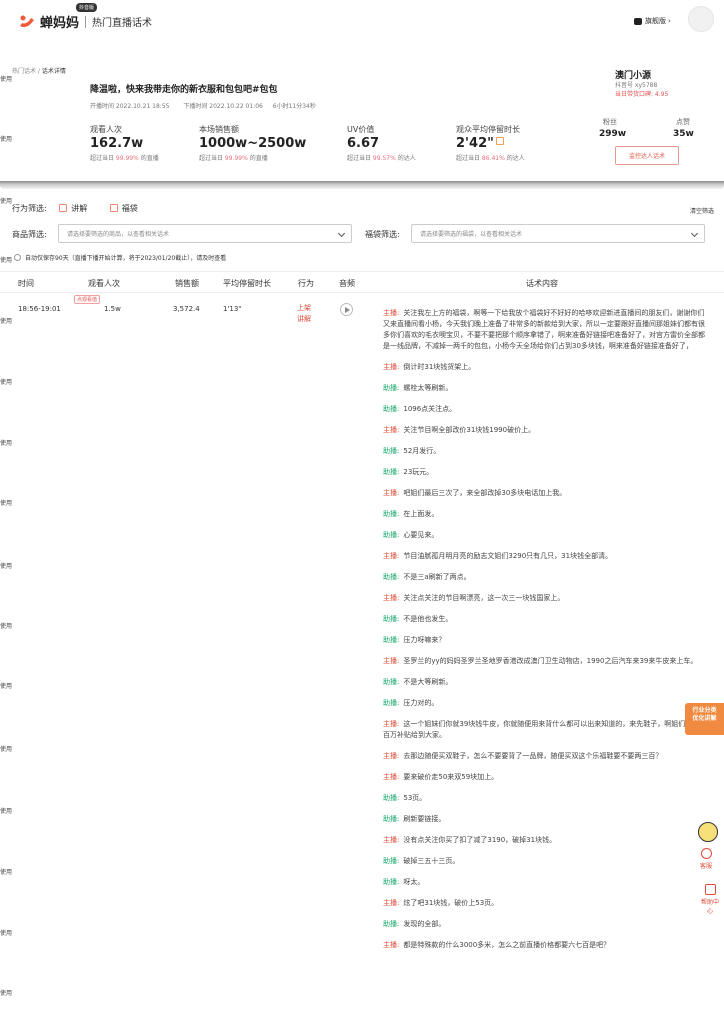 This screenshot has width=724, height=1024. What do you see at coordinates (710, 899) in the screenshot?
I see `help-center-button: 帮助中心` at bounding box center [710, 899].